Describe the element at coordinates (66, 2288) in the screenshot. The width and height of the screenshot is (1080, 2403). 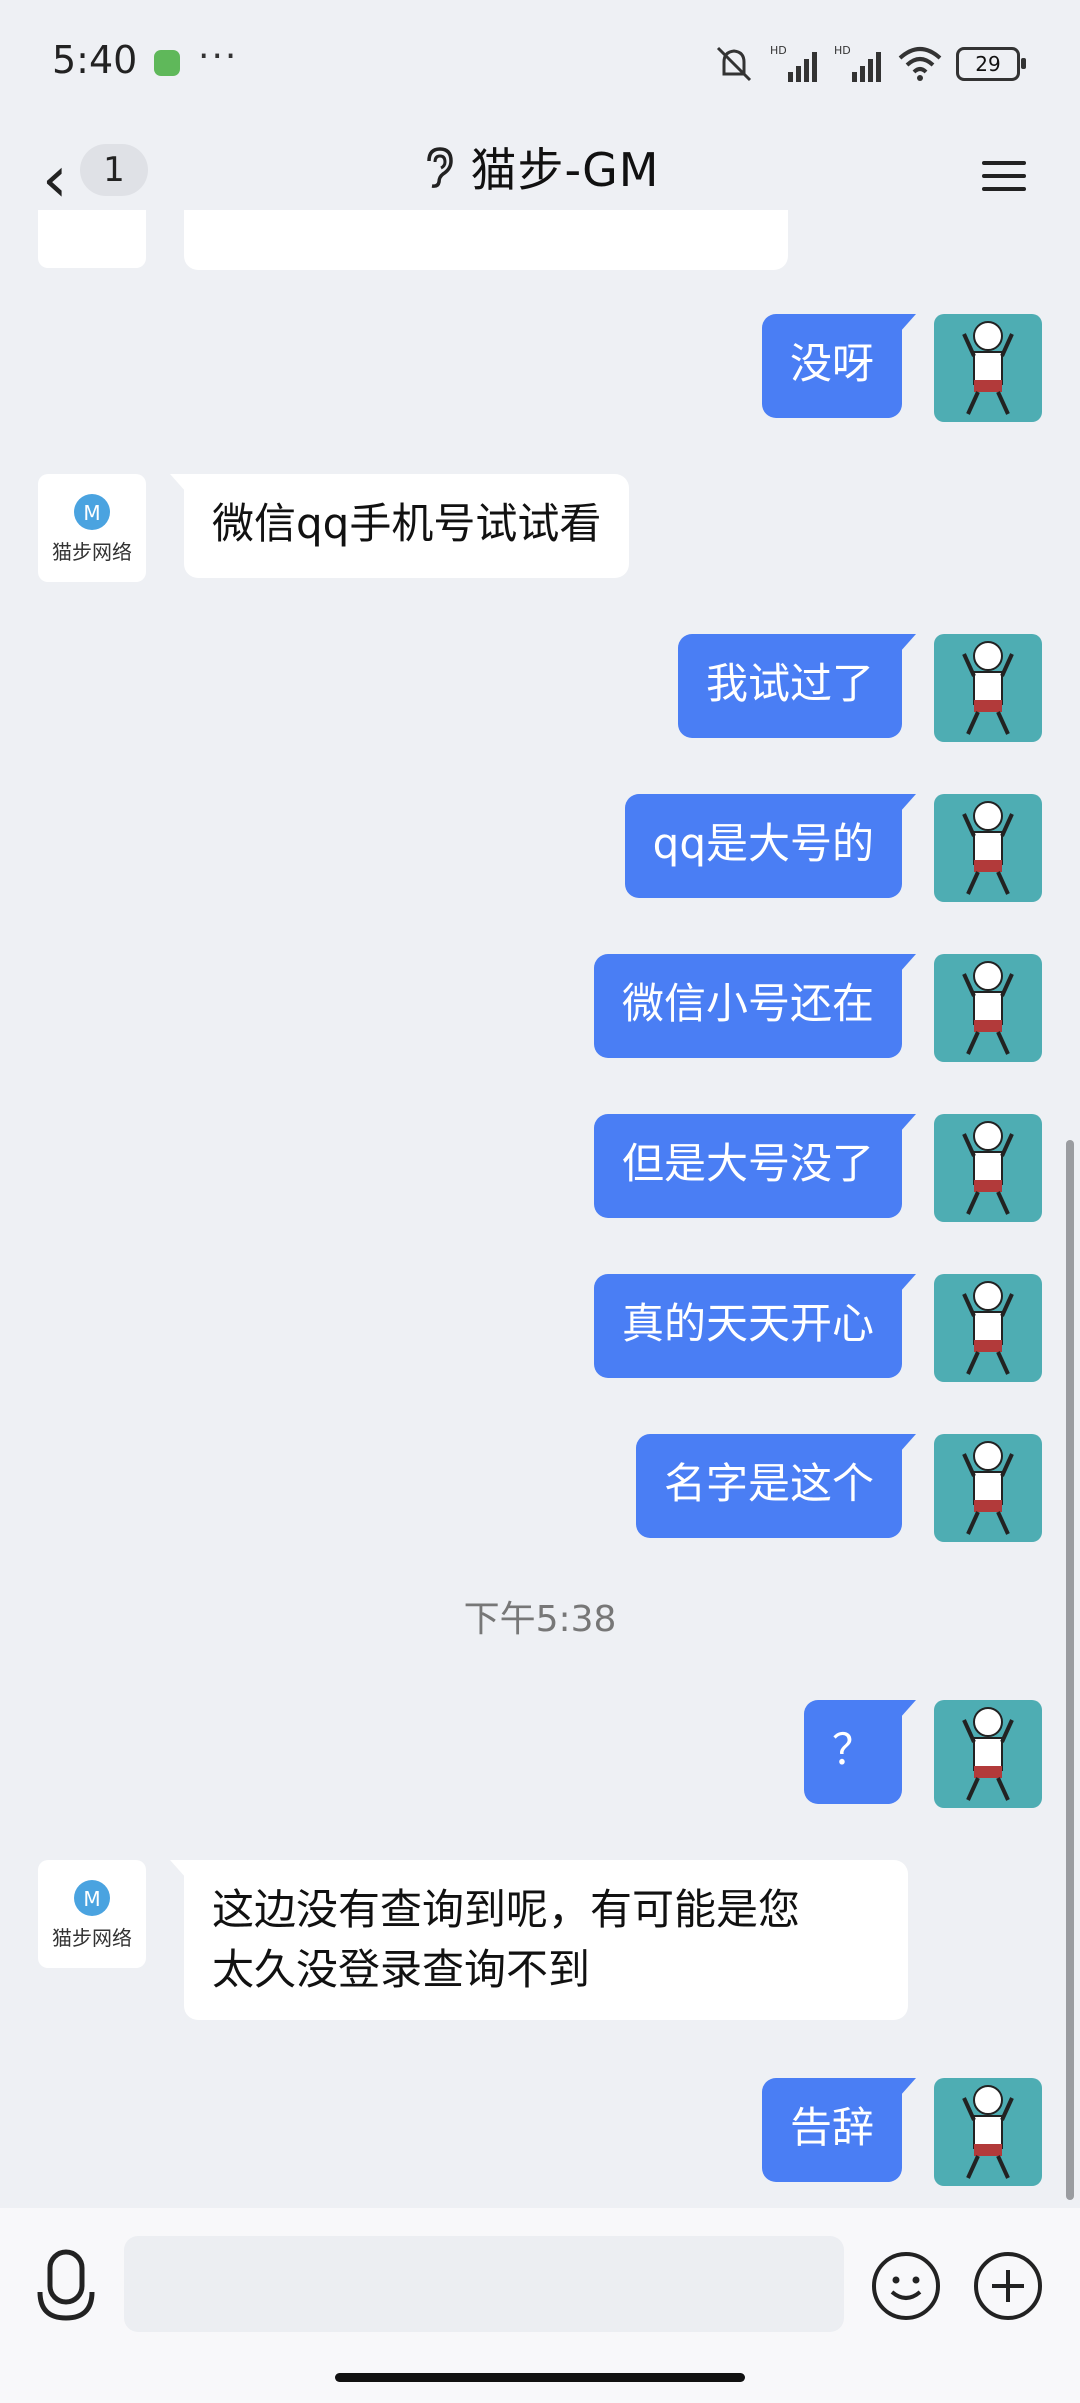
I see `voice-icon` at that location.